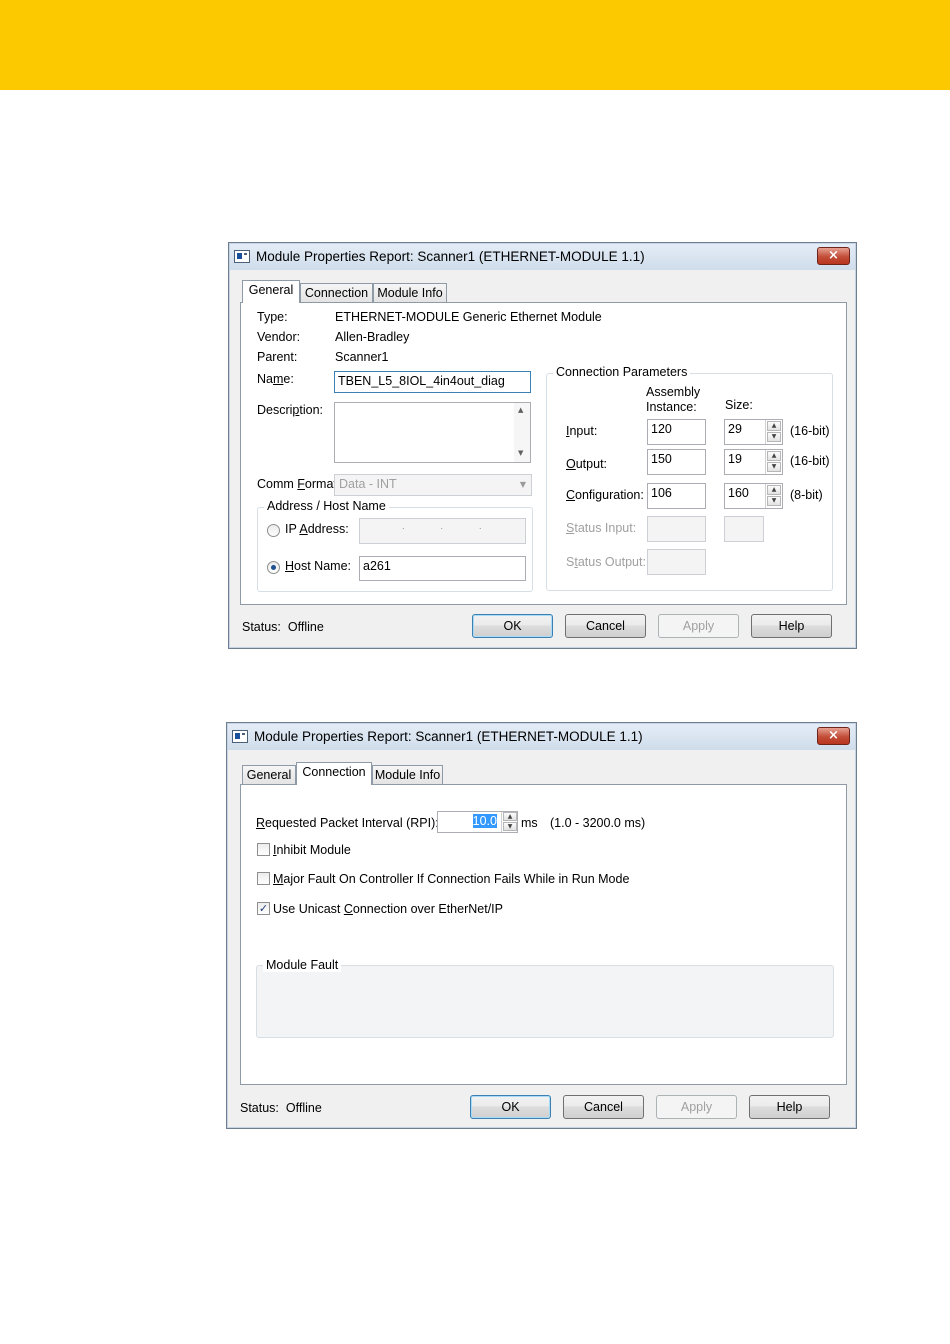  Describe the element at coordinates (601, 528) in the screenshot. I see `status-input-label: Status Input:` at that location.